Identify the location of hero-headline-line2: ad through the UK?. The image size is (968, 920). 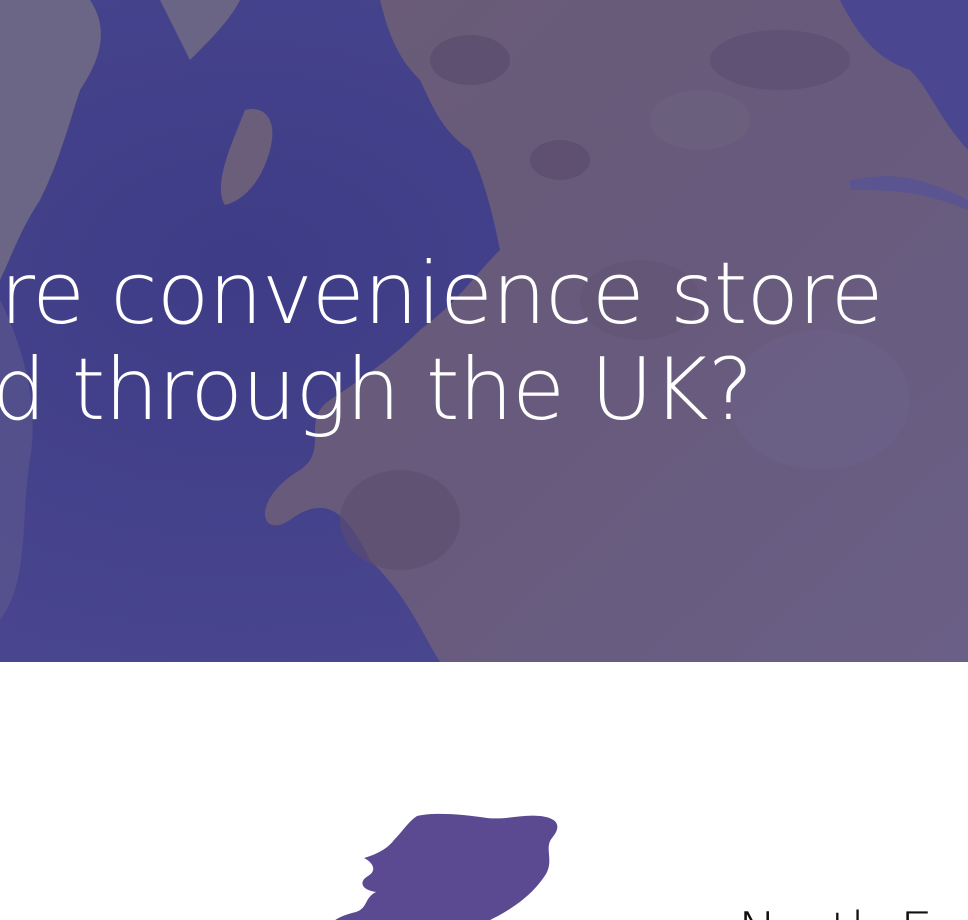
(376, 390).